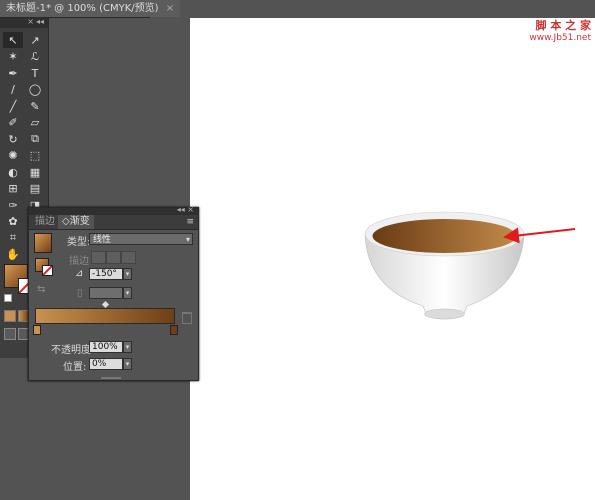 The image size is (595, 500). I want to click on mesh-tool-icon: ⊞, so click(13, 189).